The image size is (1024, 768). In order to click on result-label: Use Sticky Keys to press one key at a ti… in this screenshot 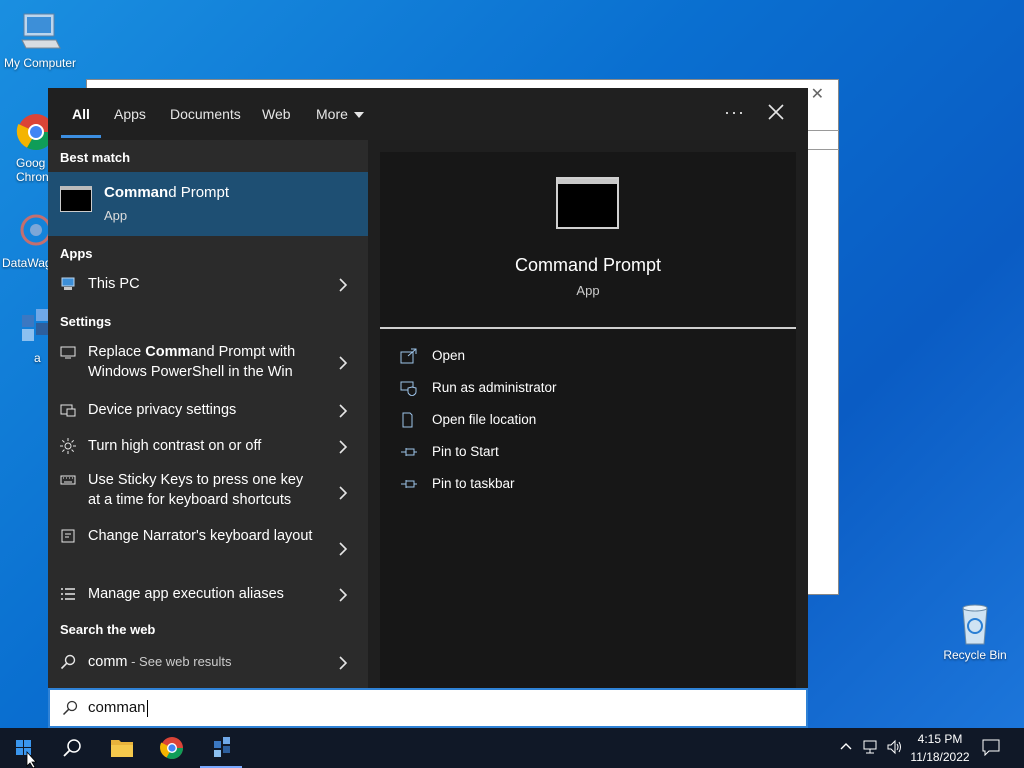, I will do `click(196, 490)`.